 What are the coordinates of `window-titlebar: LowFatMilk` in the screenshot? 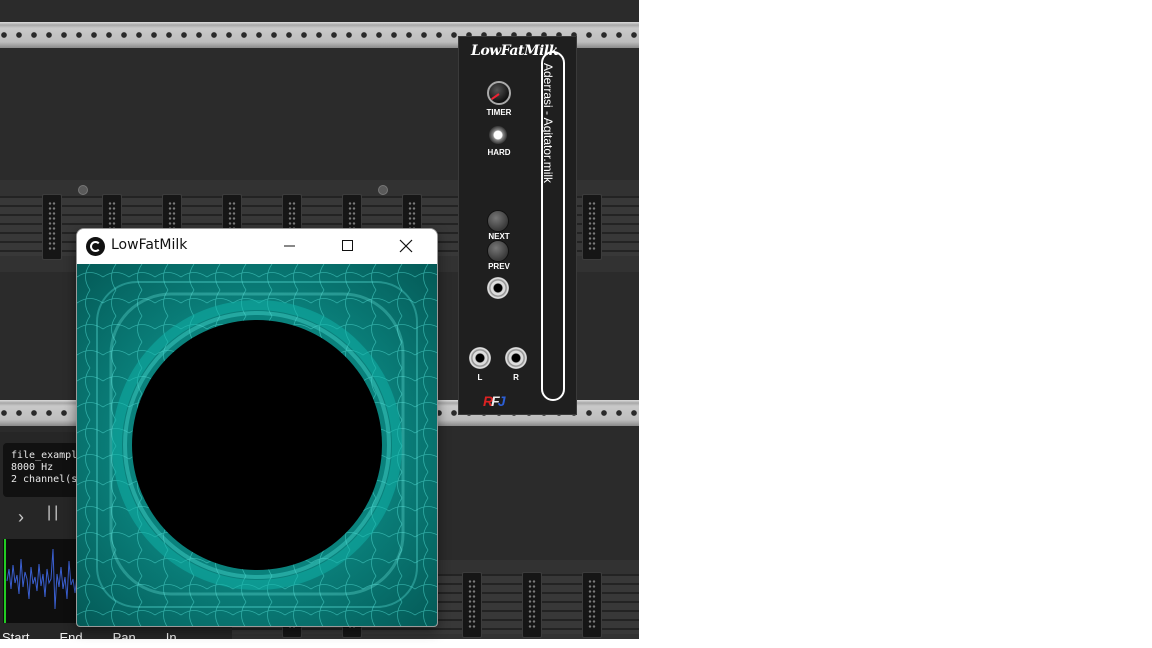 It's located at (257, 246).